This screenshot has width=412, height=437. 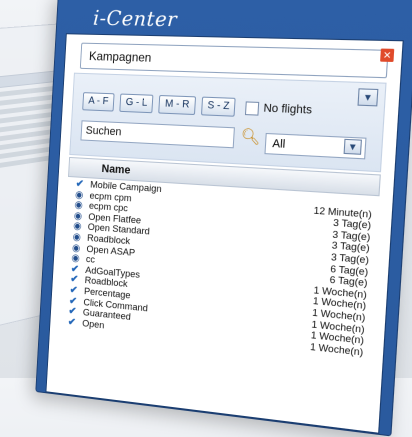 I want to click on search-icon: 🔍︎, so click(x=251, y=138).